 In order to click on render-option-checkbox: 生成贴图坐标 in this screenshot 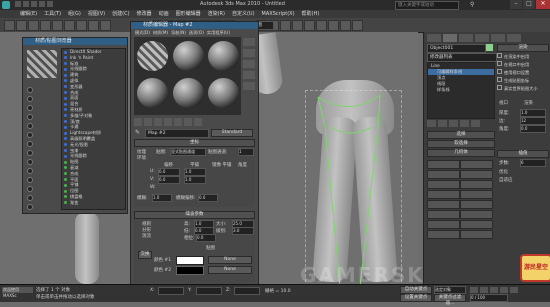, I will do `click(523, 81)`.